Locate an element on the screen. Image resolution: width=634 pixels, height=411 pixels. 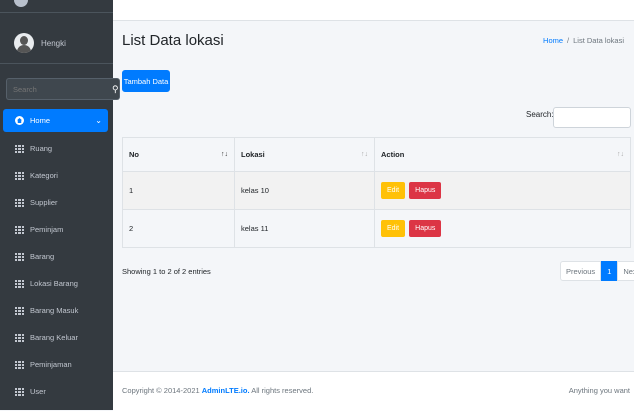
user-name: Hengki is located at coordinates (53, 43).